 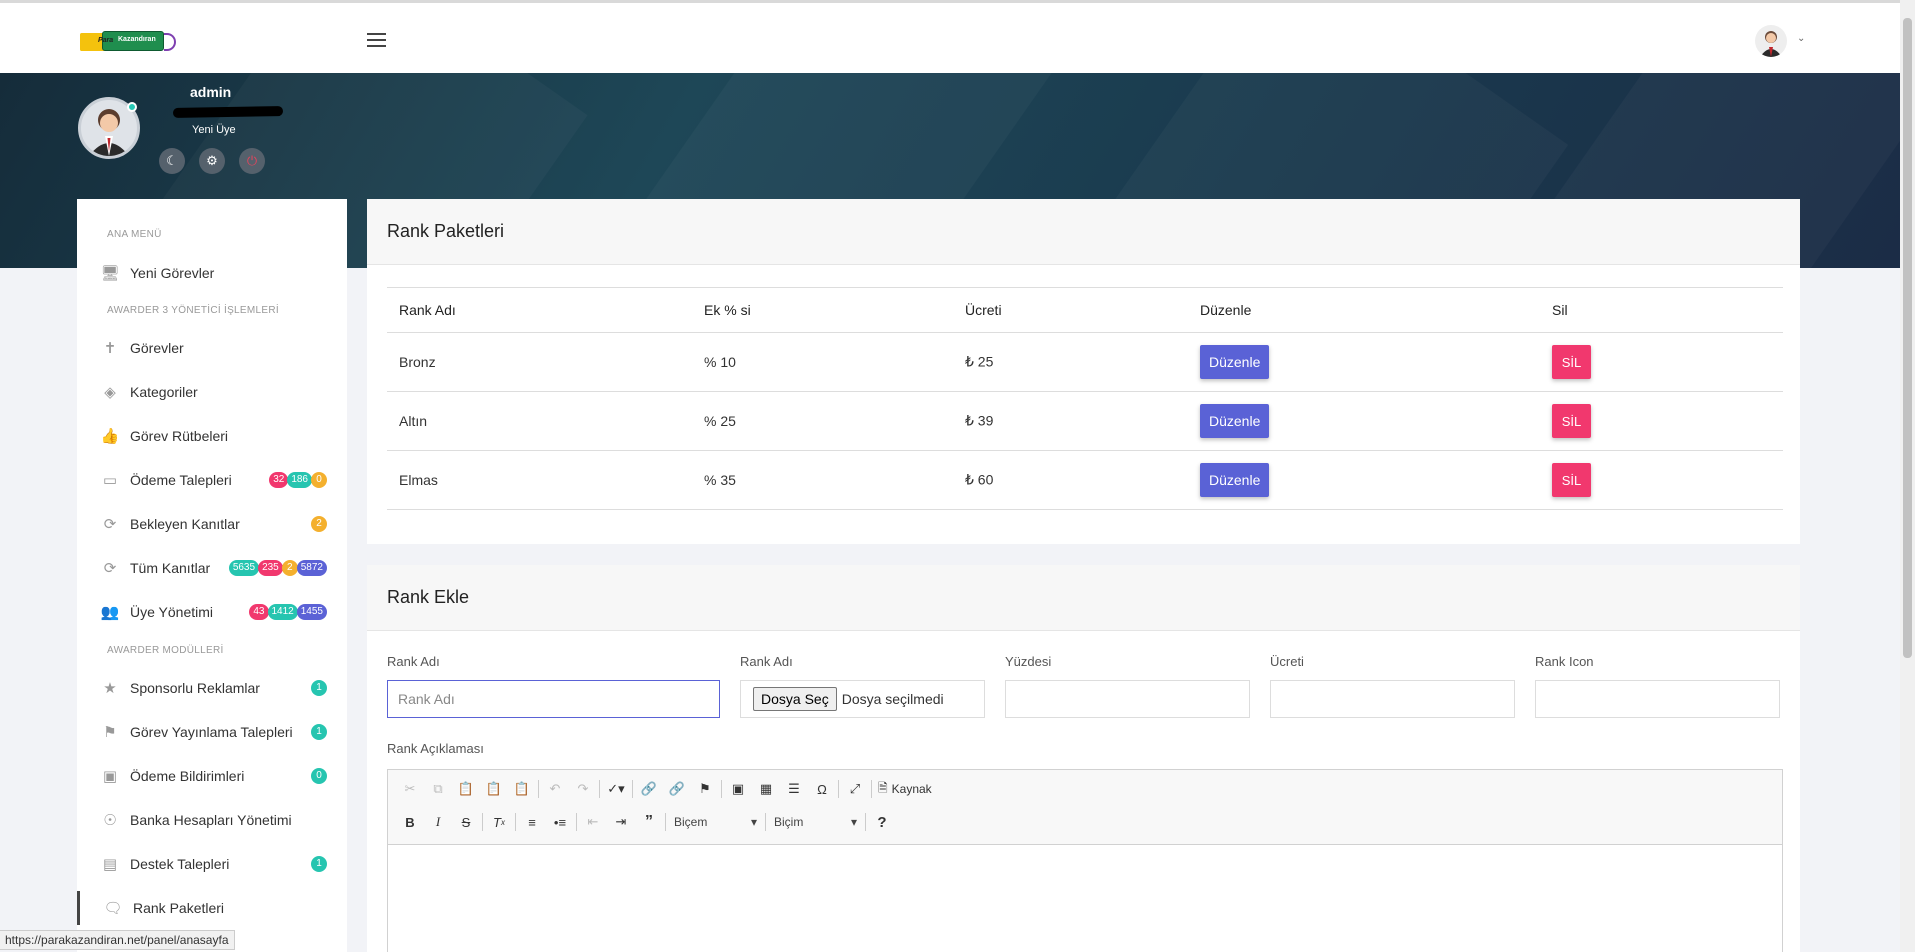 I want to click on count-badge: 43, so click(x=259, y=612).